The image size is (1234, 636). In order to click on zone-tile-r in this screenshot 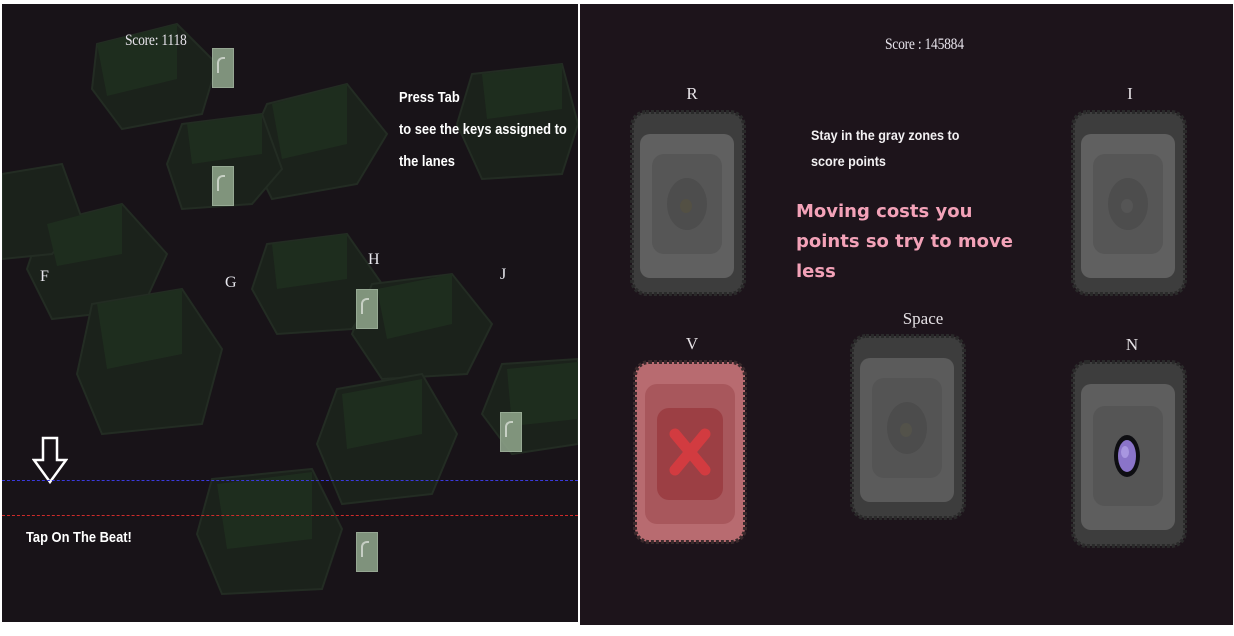, I will do `click(688, 203)`.